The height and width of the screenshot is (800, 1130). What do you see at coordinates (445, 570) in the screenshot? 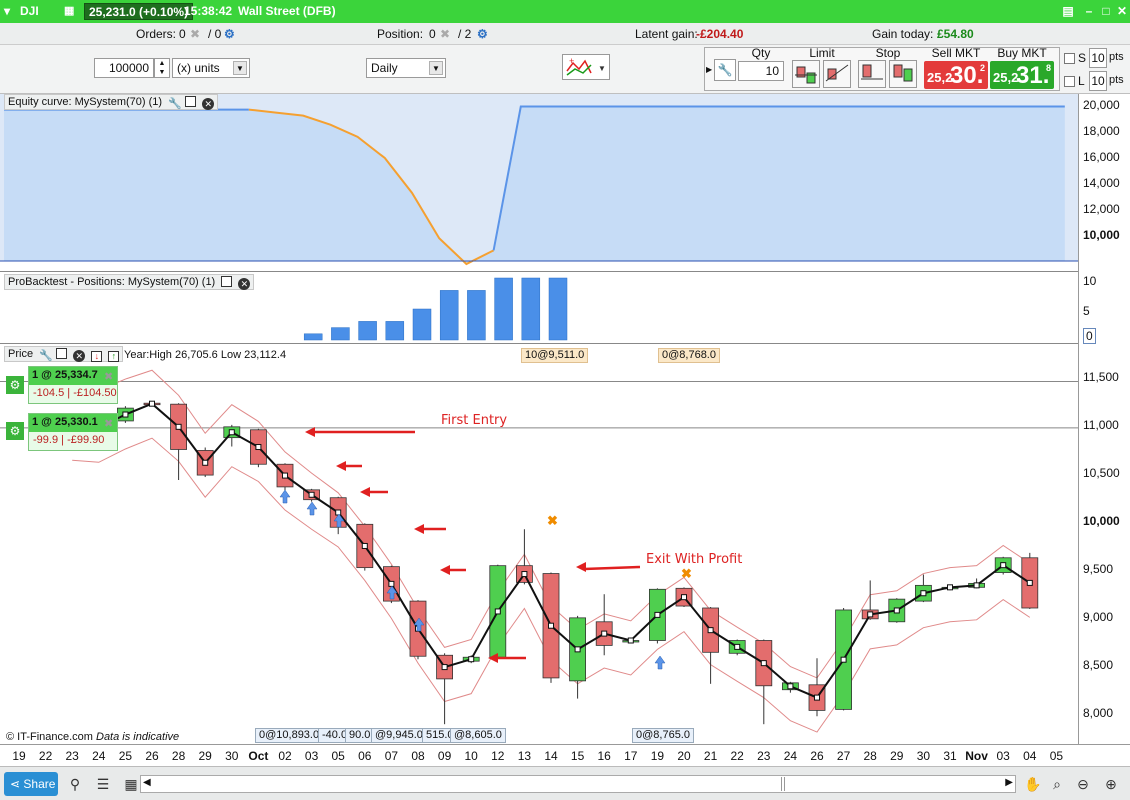
I see `annotation-arrow-head` at bounding box center [445, 570].